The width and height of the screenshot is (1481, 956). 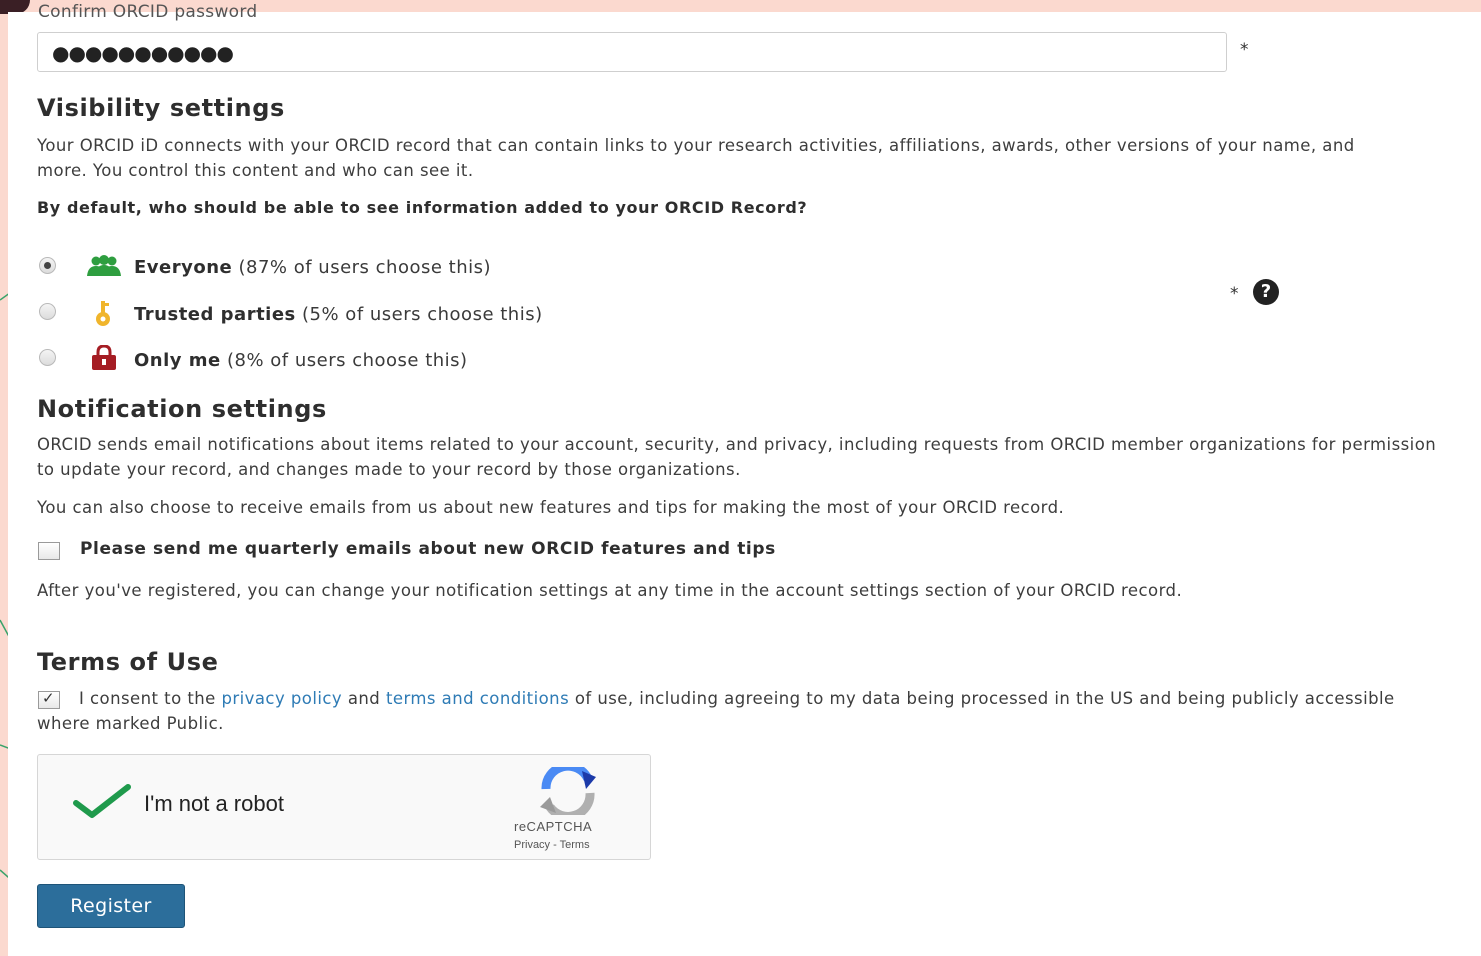 What do you see at coordinates (344, 360) in the screenshot?
I see `option-note: (8% of users choose this)` at bounding box center [344, 360].